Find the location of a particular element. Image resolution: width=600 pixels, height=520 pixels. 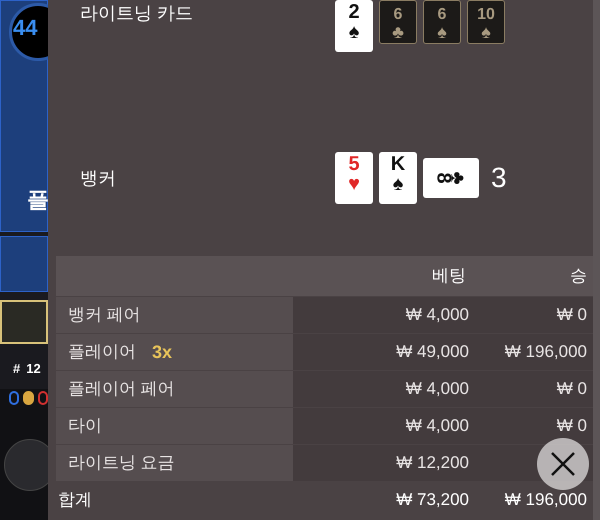

bet-name: 플레이어 is located at coordinates (102, 352).